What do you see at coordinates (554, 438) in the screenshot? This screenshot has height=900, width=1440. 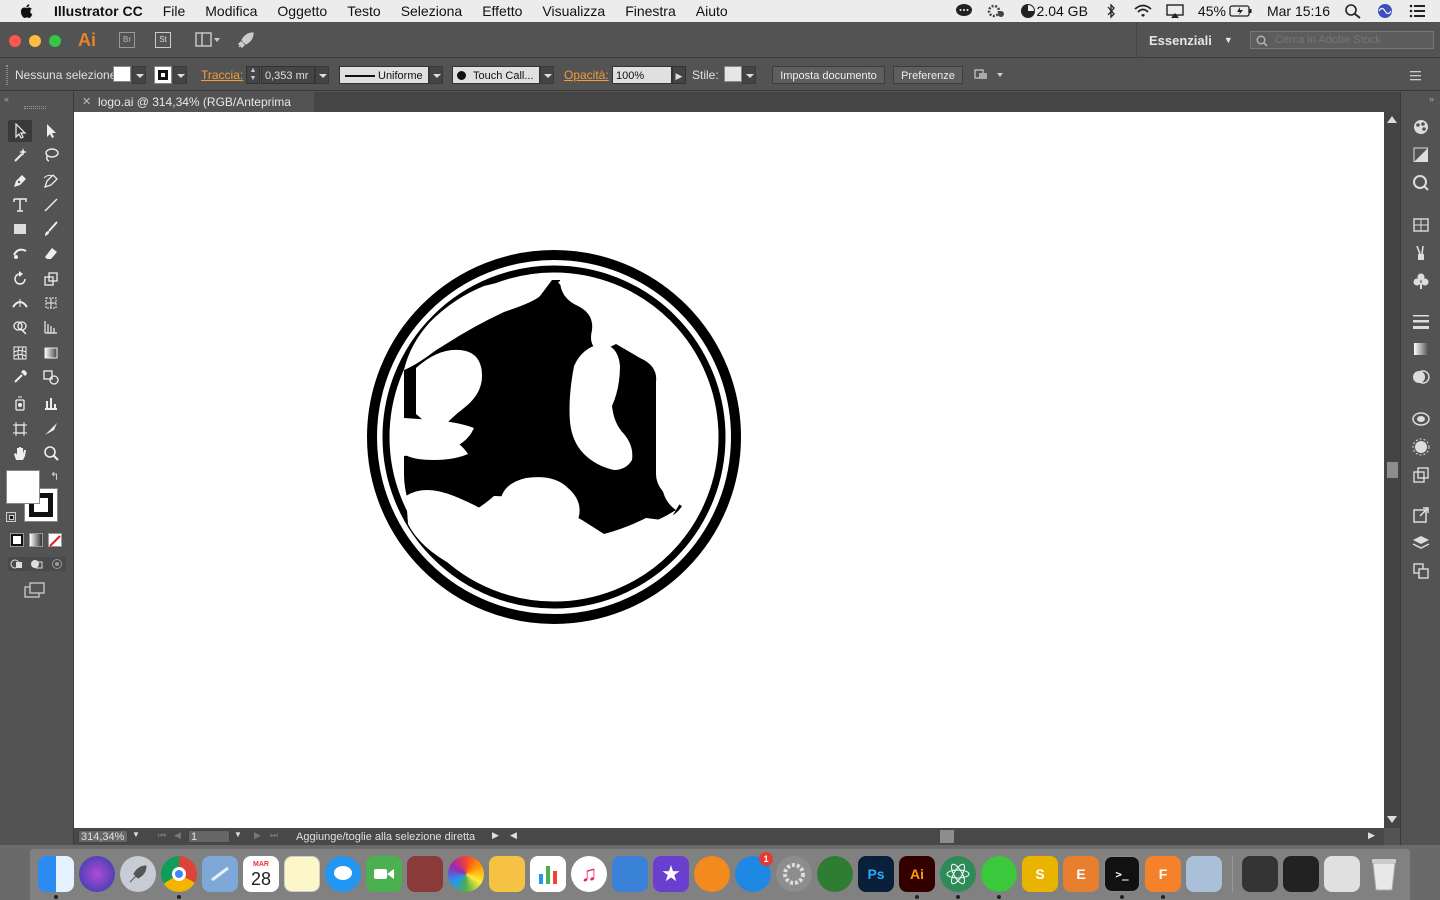 I see `logo-artwork` at bounding box center [554, 438].